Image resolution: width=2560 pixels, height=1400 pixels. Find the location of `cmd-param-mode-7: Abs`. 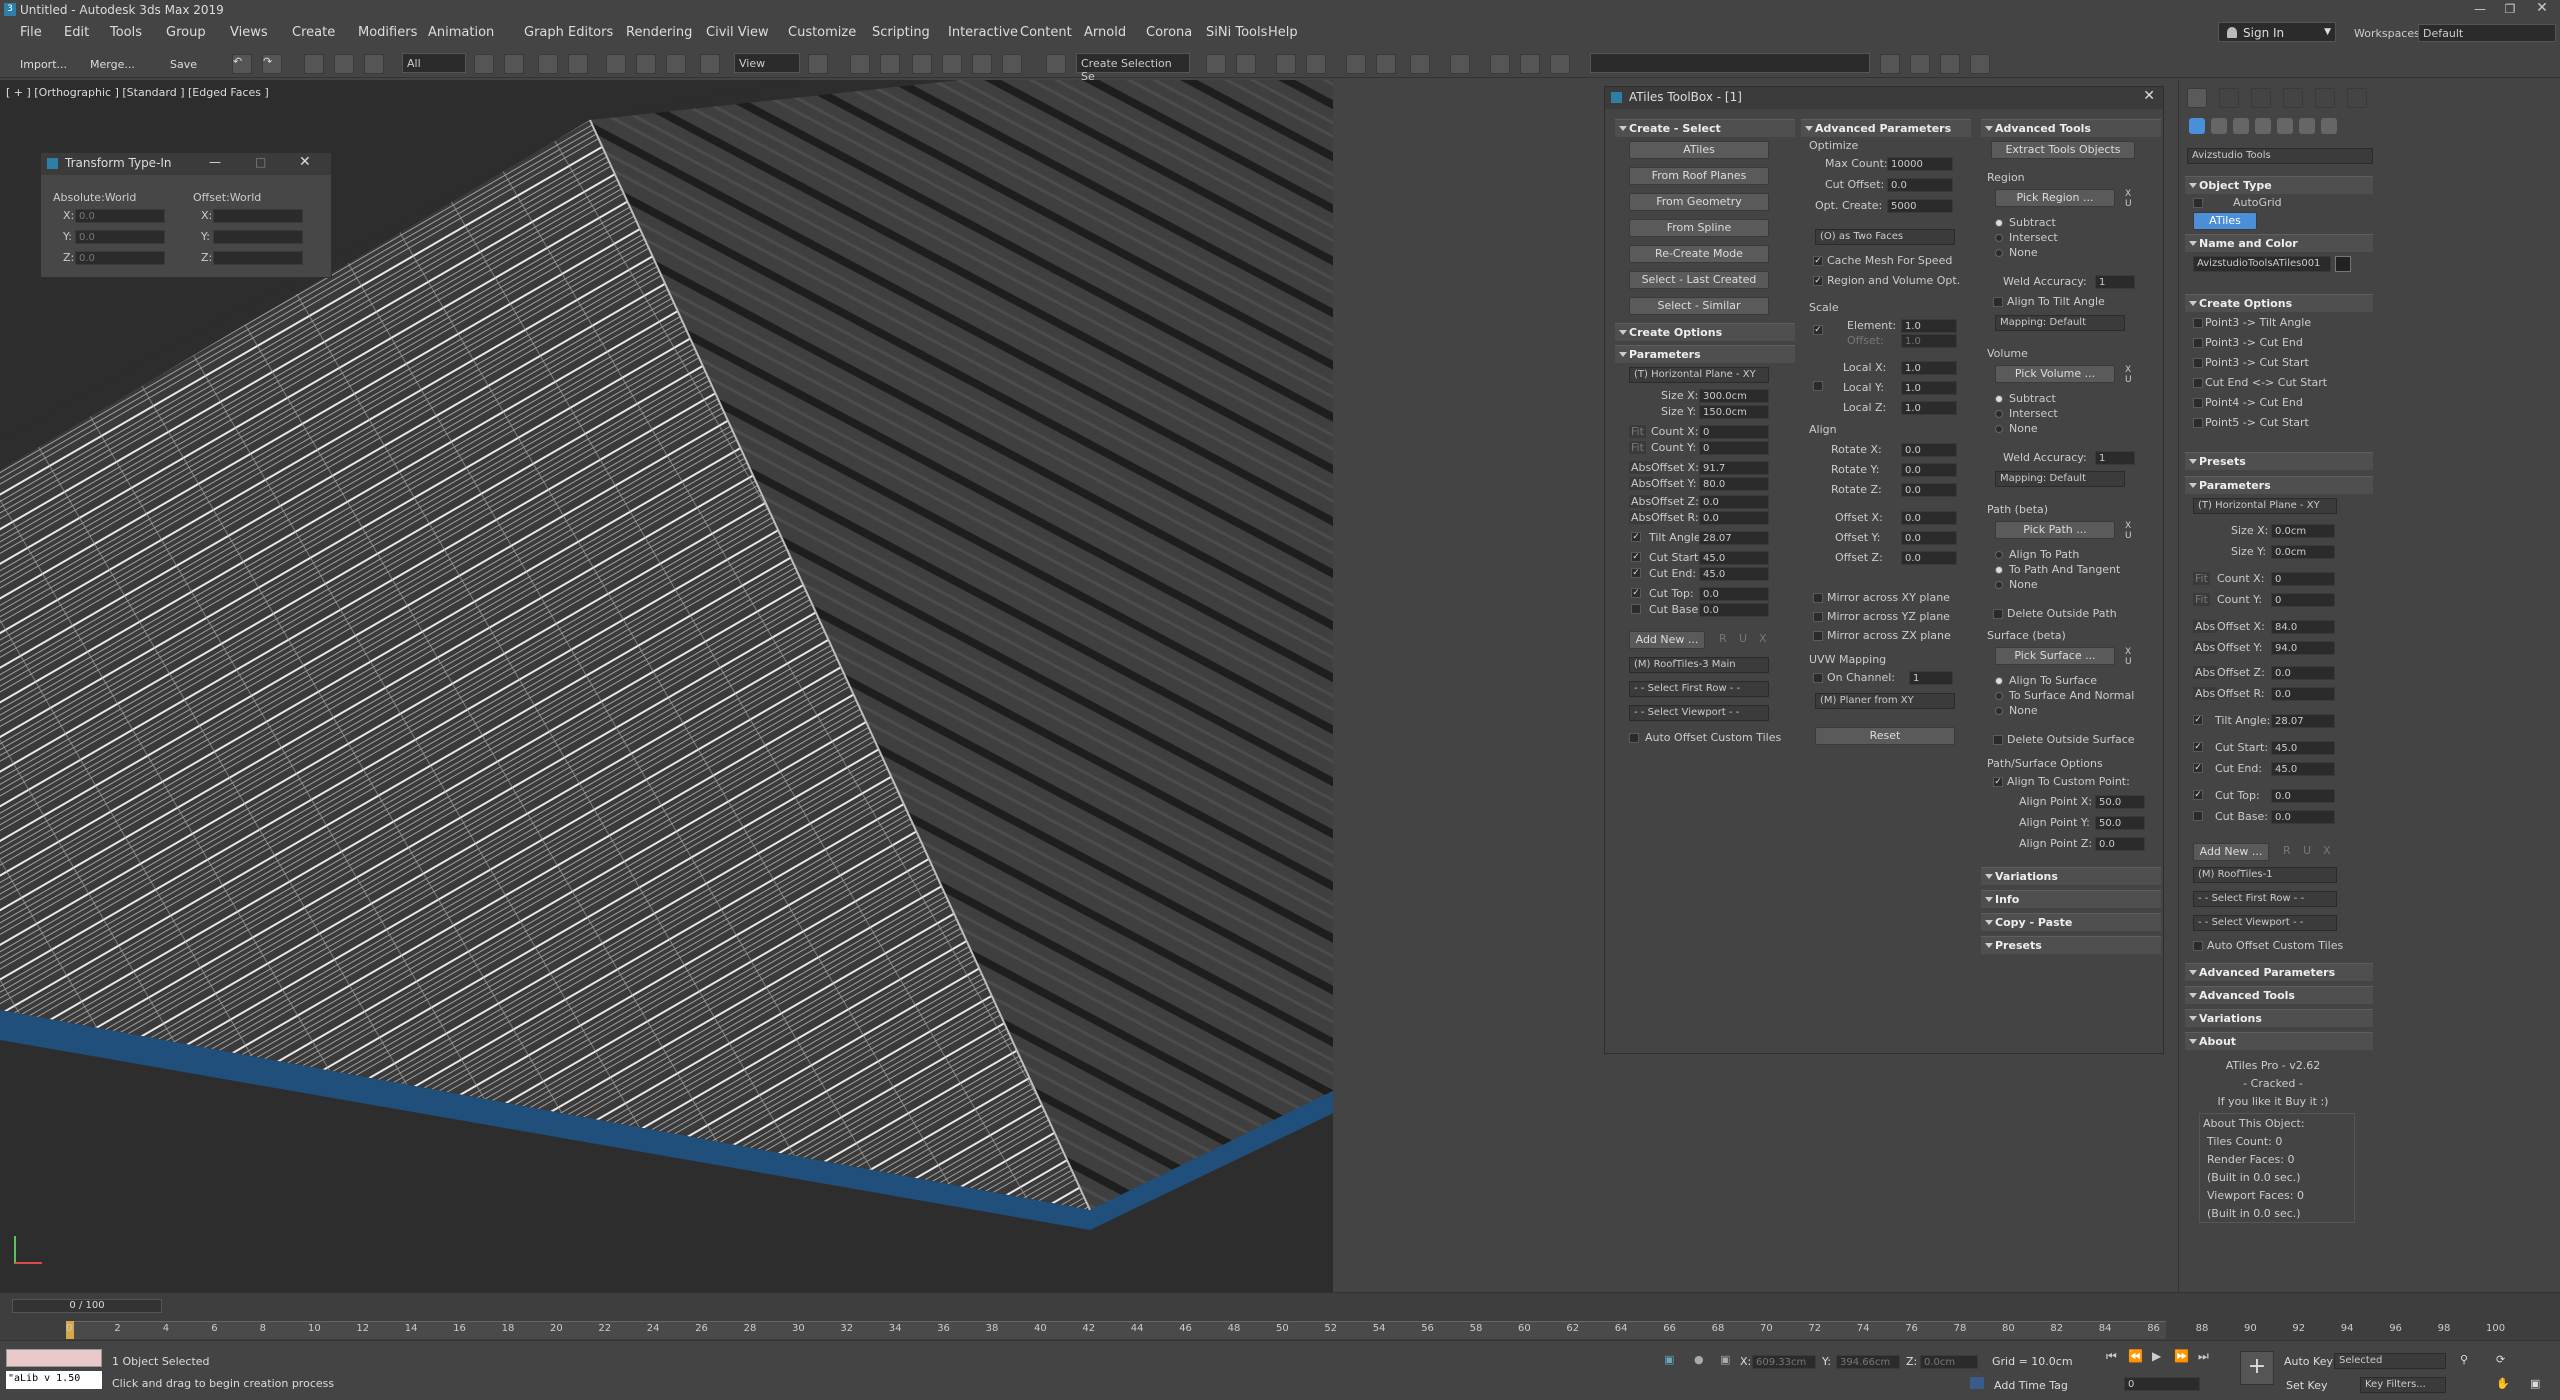

cmd-param-mode-7: Abs is located at coordinates (2205, 693).